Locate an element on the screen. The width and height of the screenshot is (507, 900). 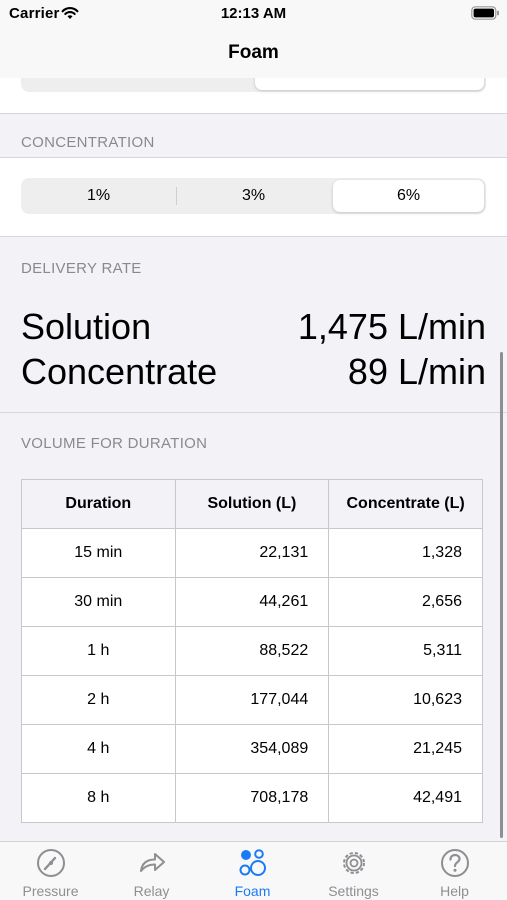
tab-label-relay: Relay is located at coordinates (151, 891).